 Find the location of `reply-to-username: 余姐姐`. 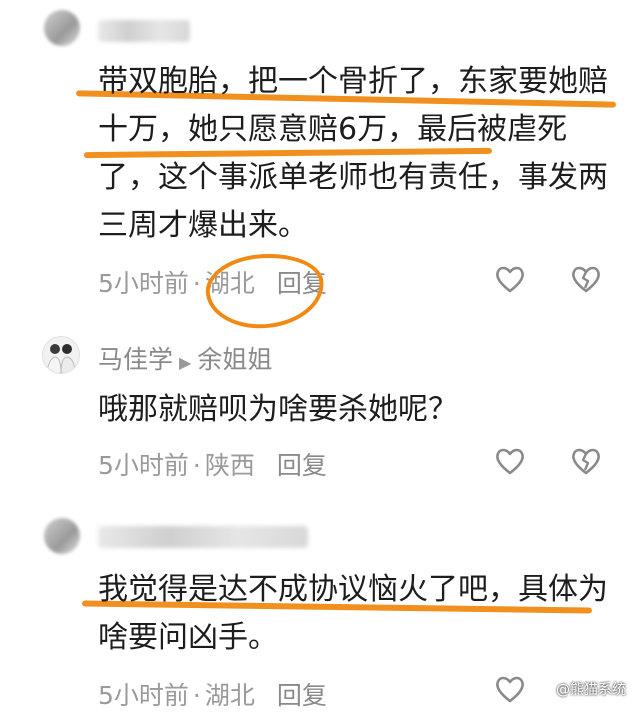

reply-to-username: 余姐姐 is located at coordinates (234, 359).